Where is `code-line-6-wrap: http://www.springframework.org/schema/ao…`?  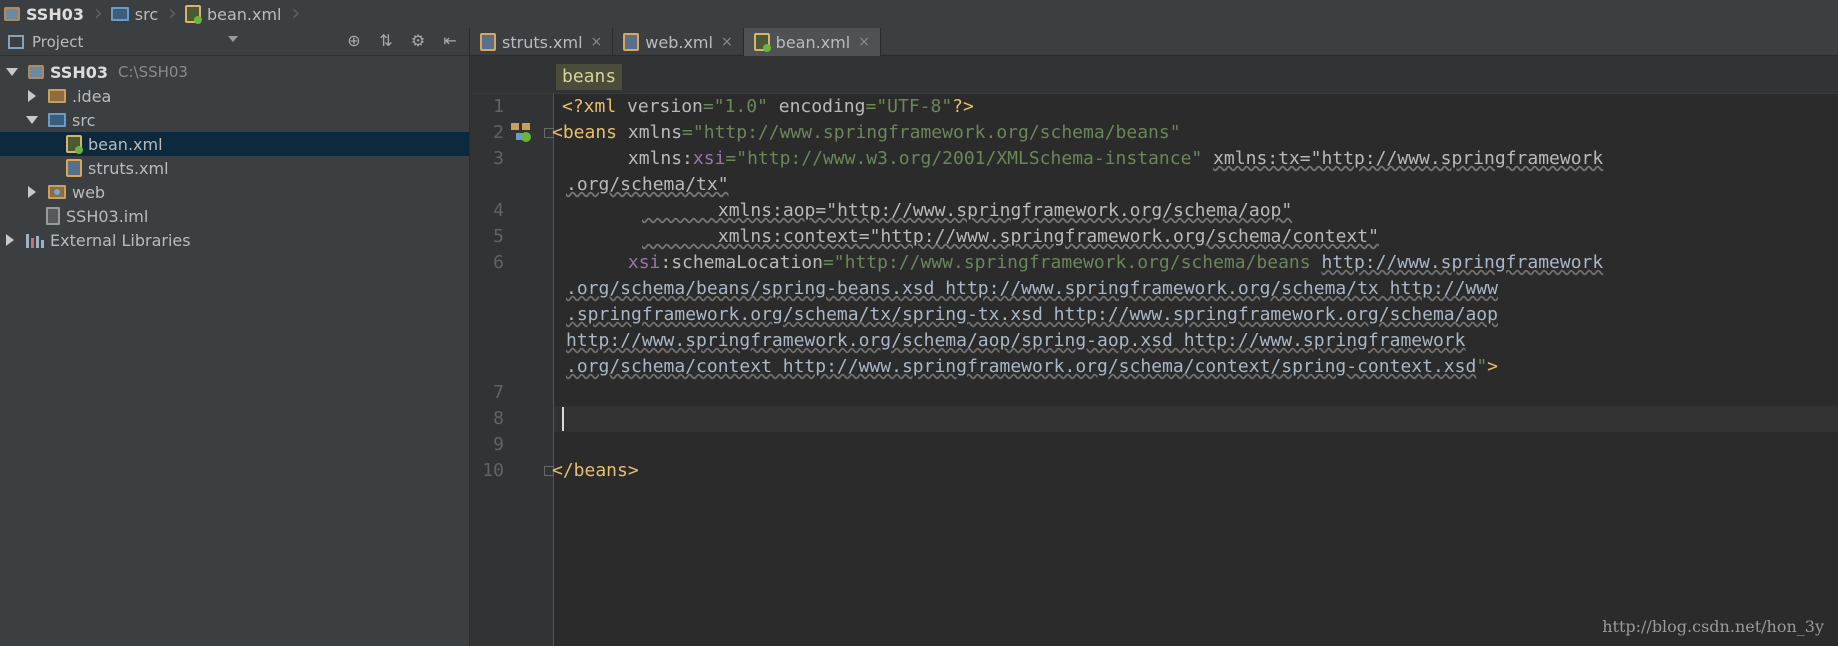
code-line-6-wrap: http://www.springframework.org/schema/ao… is located at coordinates (1016, 340).